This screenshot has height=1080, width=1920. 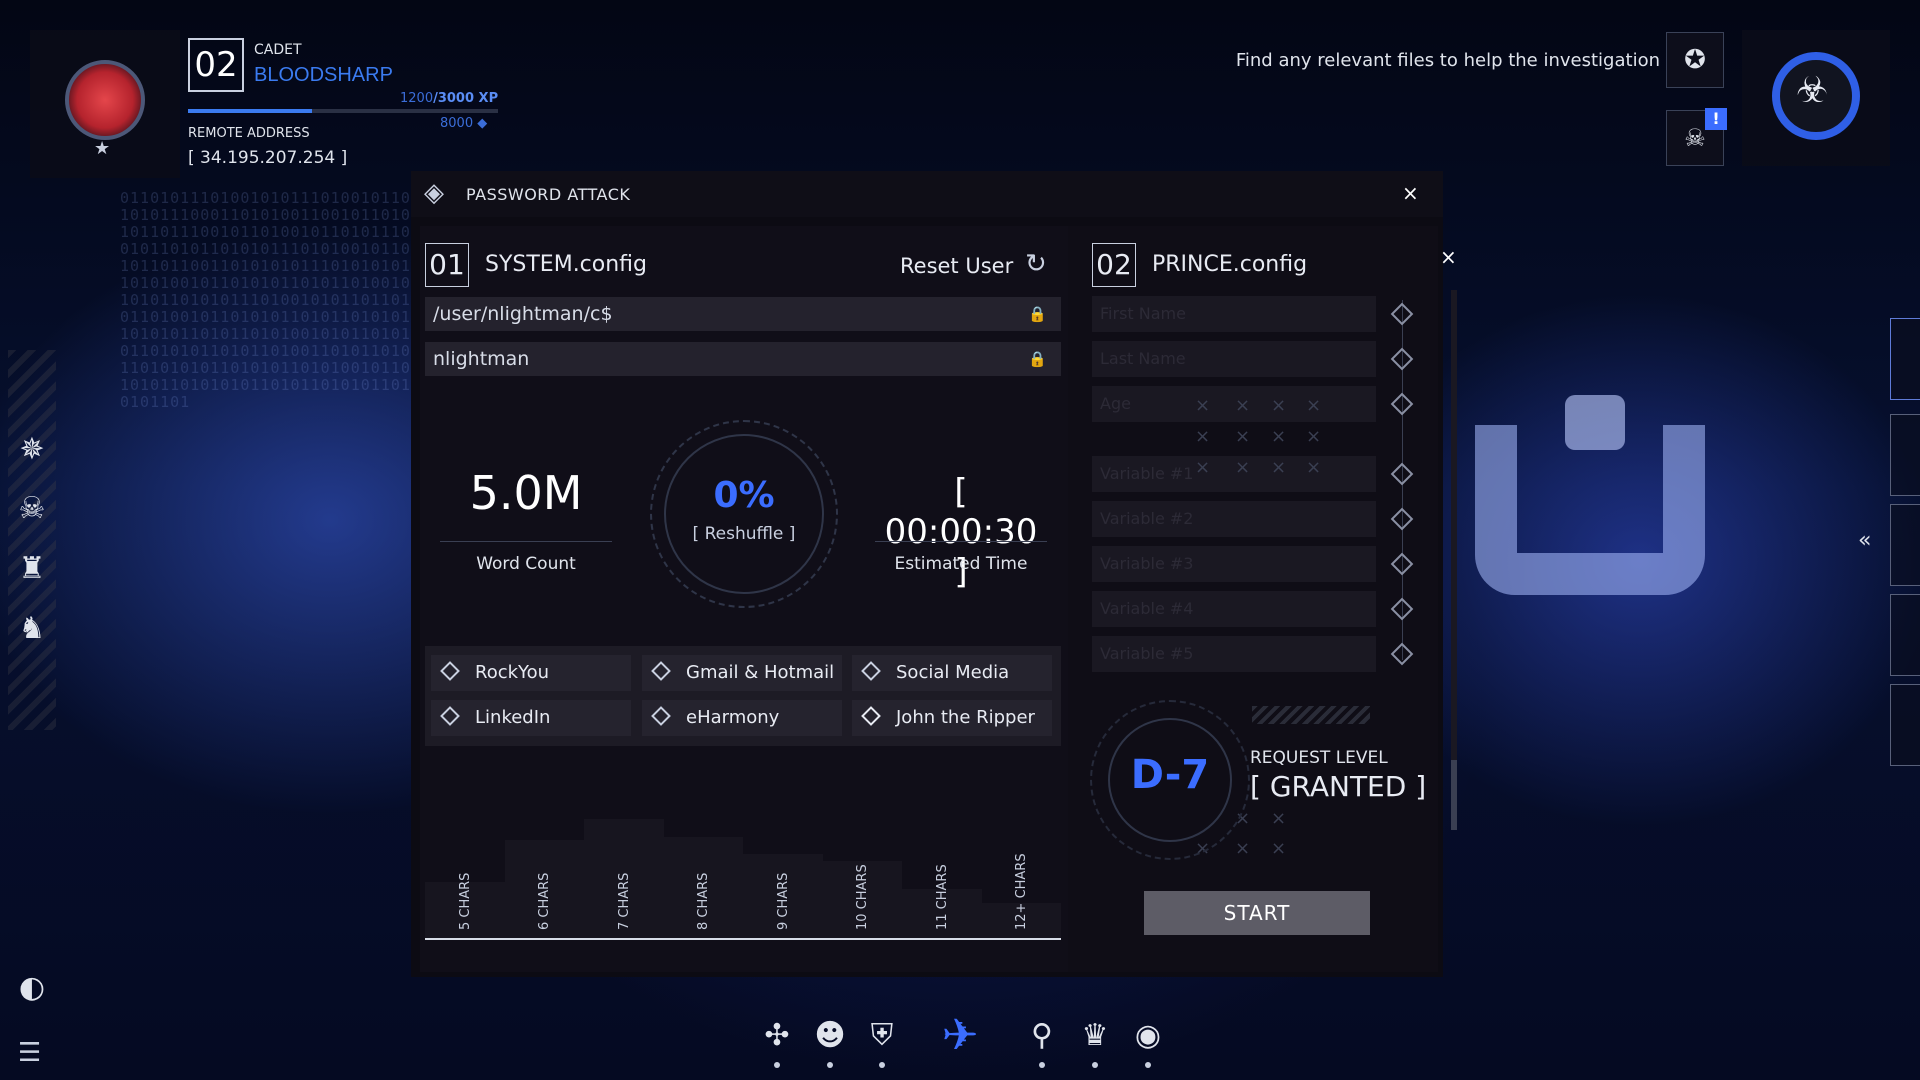 What do you see at coordinates (733, 717) in the screenshot?
I see `dictionary-label: eHarmony` at bounding box center [733, 717].